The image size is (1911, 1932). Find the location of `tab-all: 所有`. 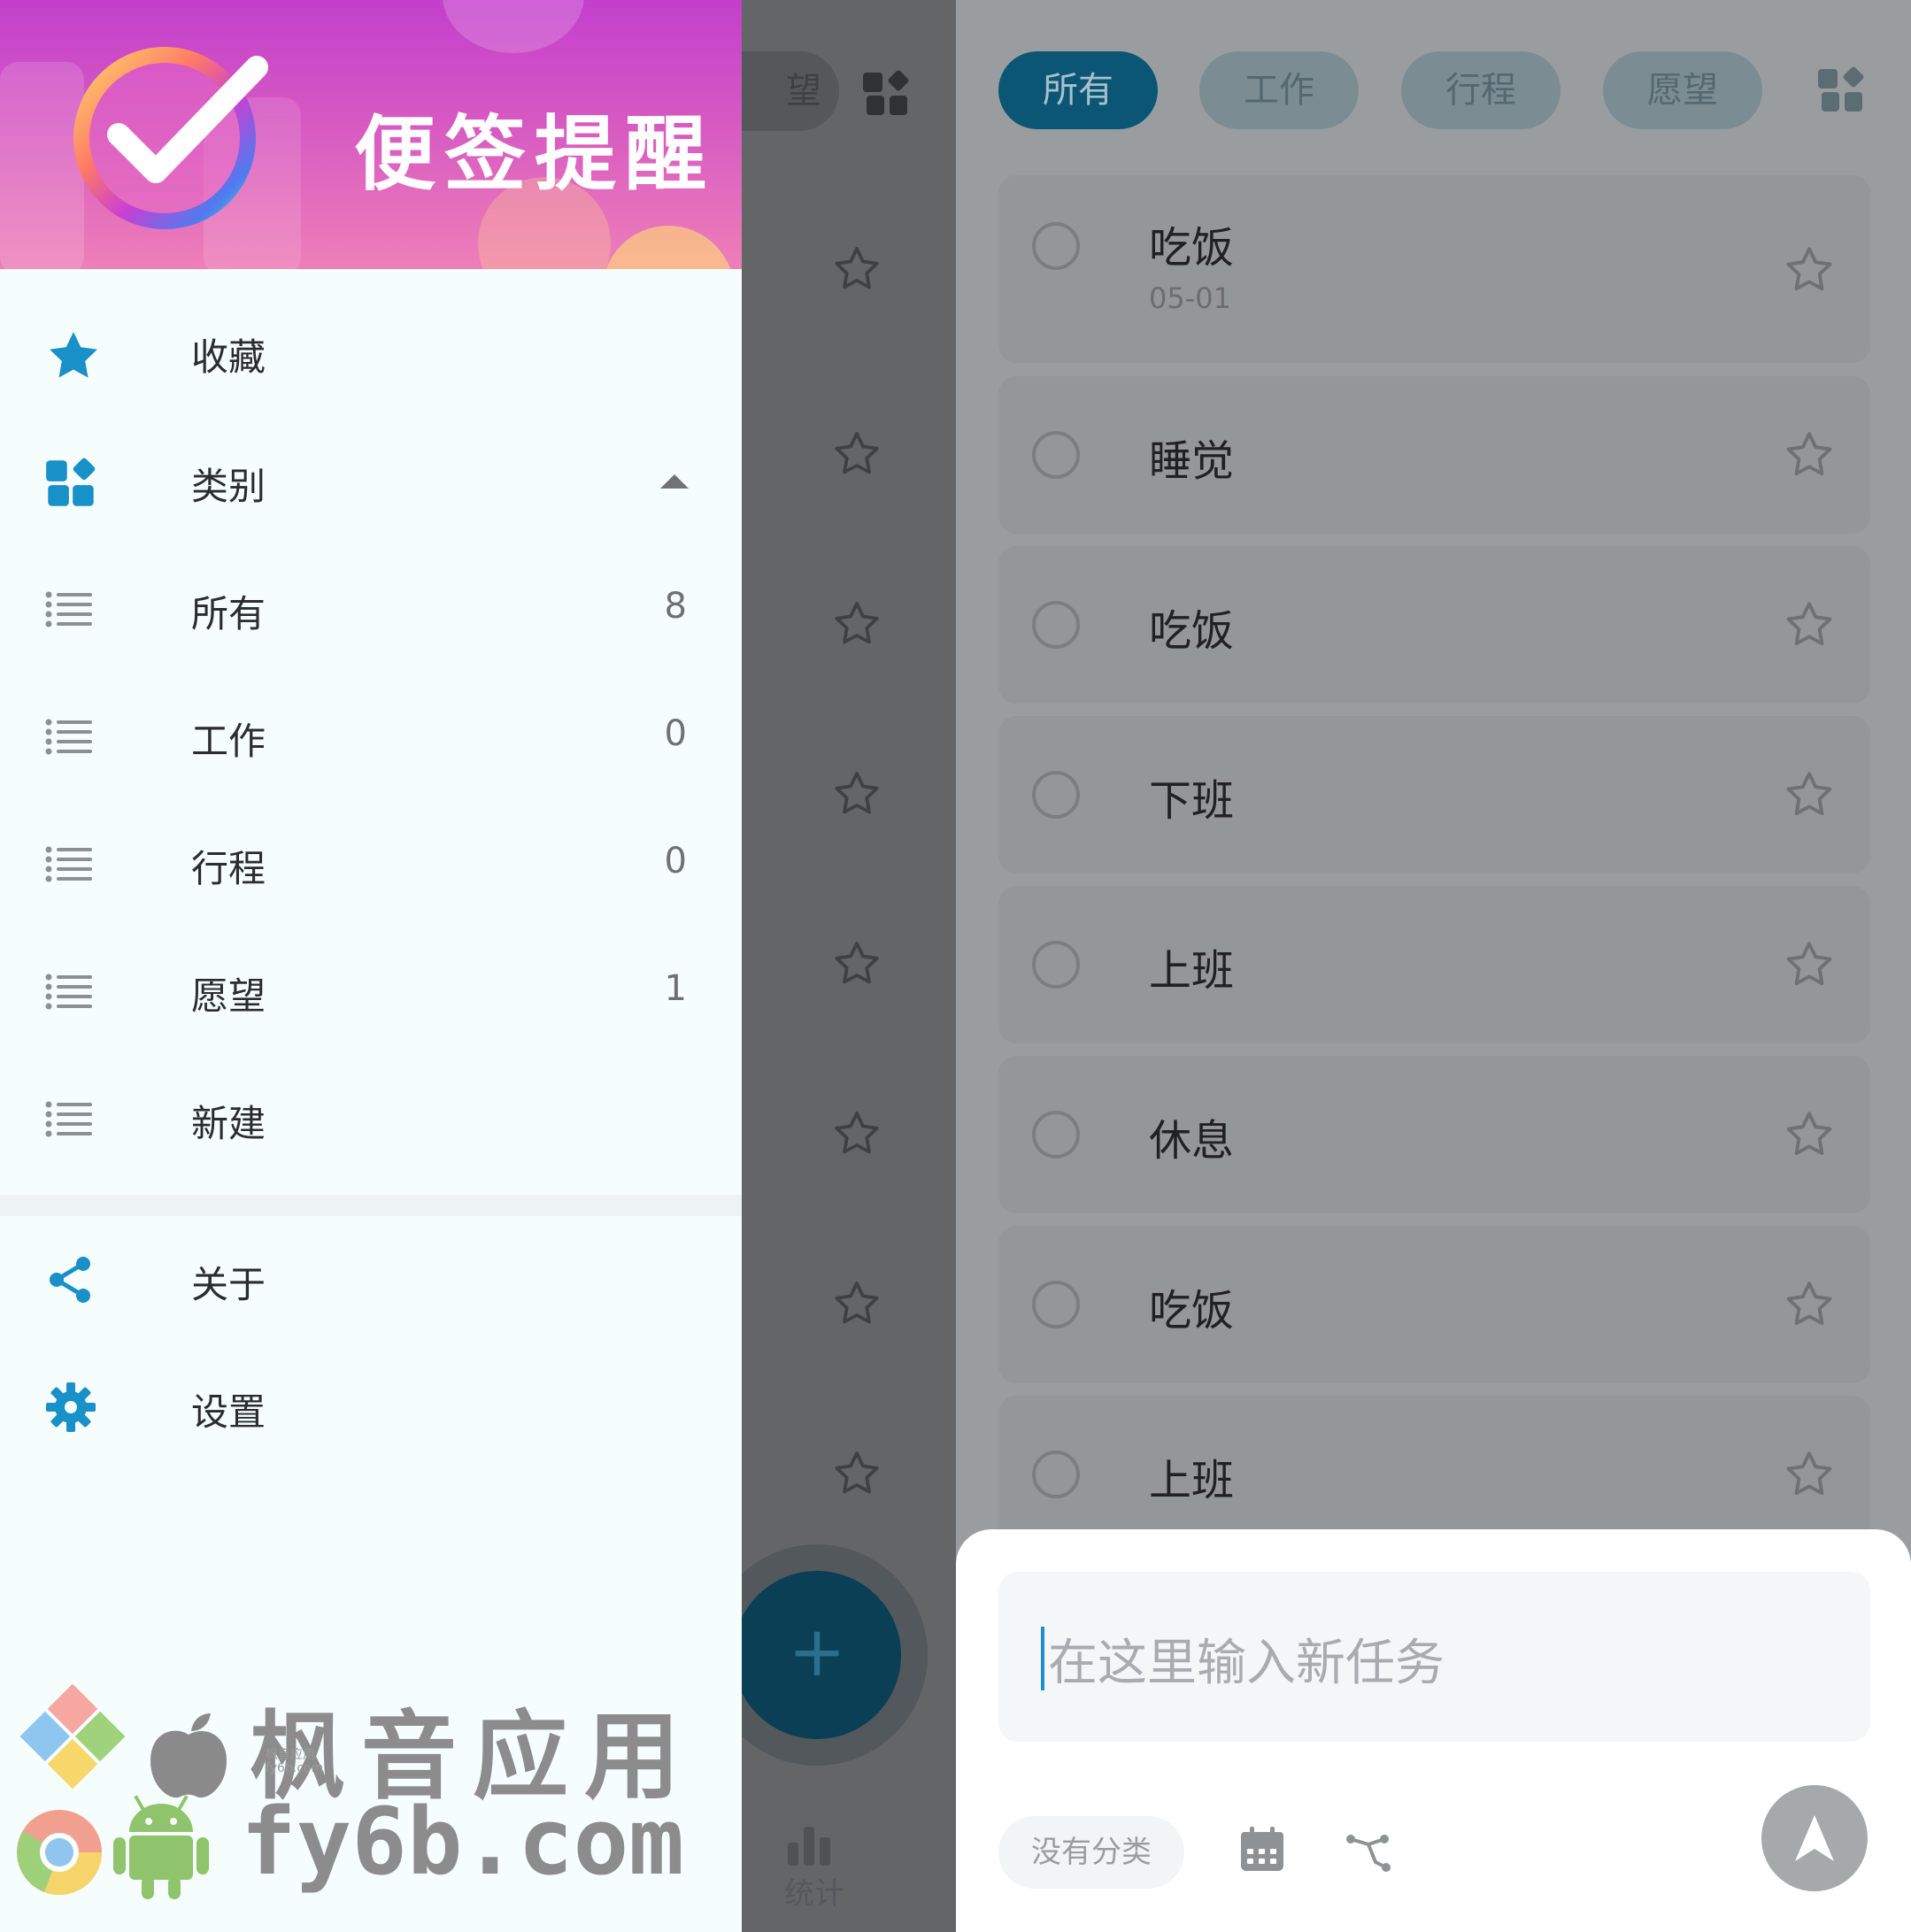

tab-all: 所有 is located at coordinates (1078, 90).